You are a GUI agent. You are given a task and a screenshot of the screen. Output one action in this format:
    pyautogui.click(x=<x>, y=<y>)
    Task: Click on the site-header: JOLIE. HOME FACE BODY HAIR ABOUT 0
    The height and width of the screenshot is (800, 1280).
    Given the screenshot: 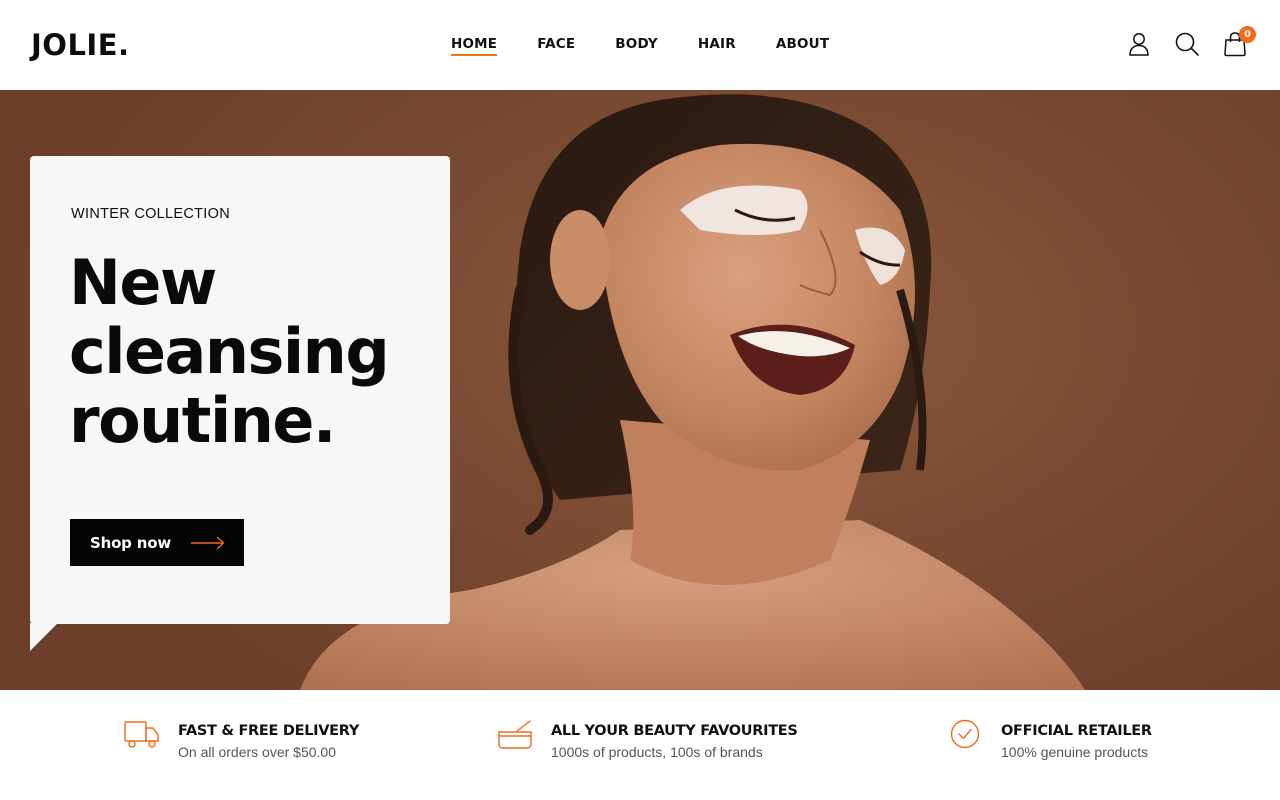 What is the action you would take?
    pyautogui.click(x=640, y=45)
    